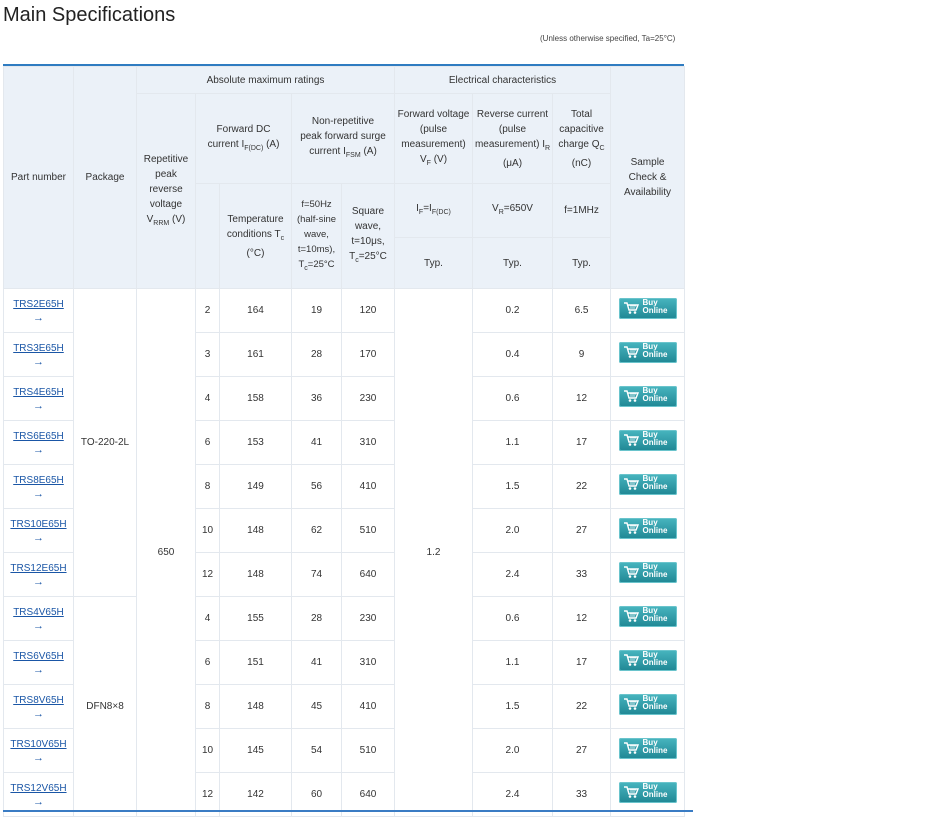 The height and width of the screenshot is (817, 927). Describe the element at coordinates (316, 354) in the screenshot. I see `ifsm-sine-cell: 28` at that location.